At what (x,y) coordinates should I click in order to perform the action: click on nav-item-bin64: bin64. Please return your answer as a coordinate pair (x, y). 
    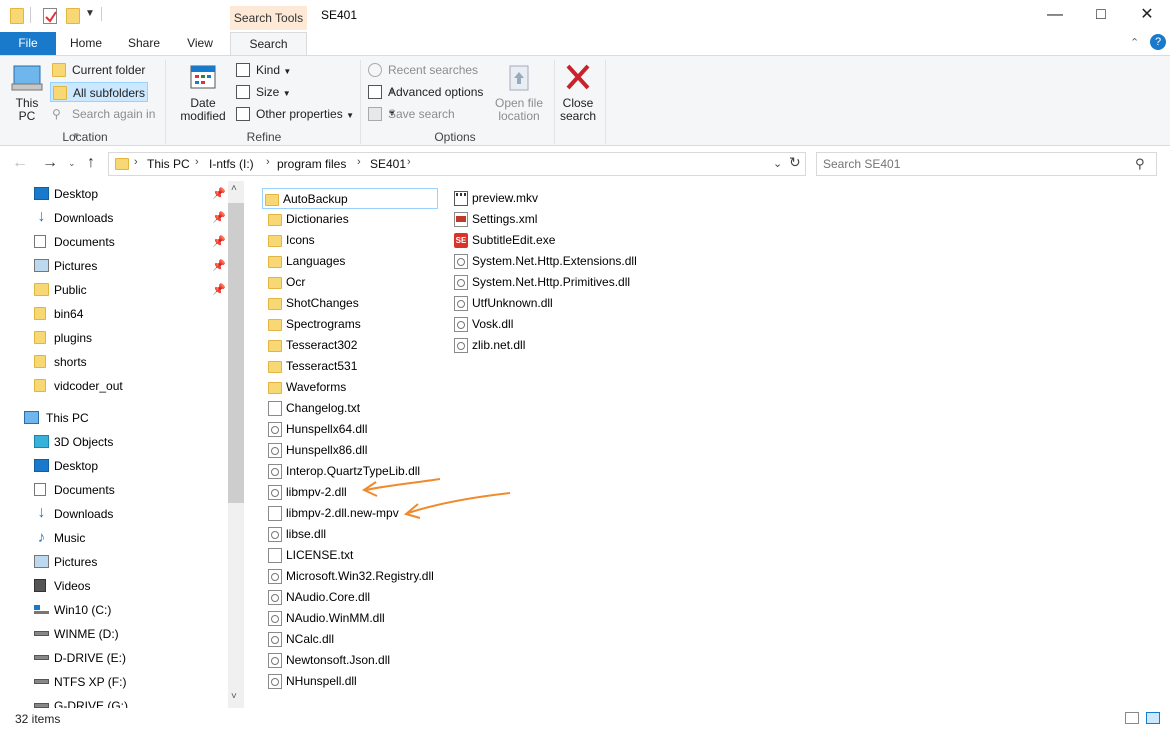
    Looking at the image, I should click on (114, 314).